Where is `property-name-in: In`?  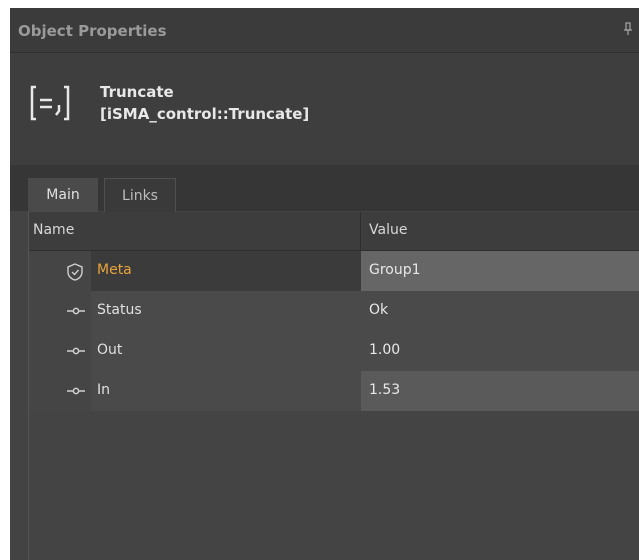 property-name-in: In is located at coordinates (104, 390).